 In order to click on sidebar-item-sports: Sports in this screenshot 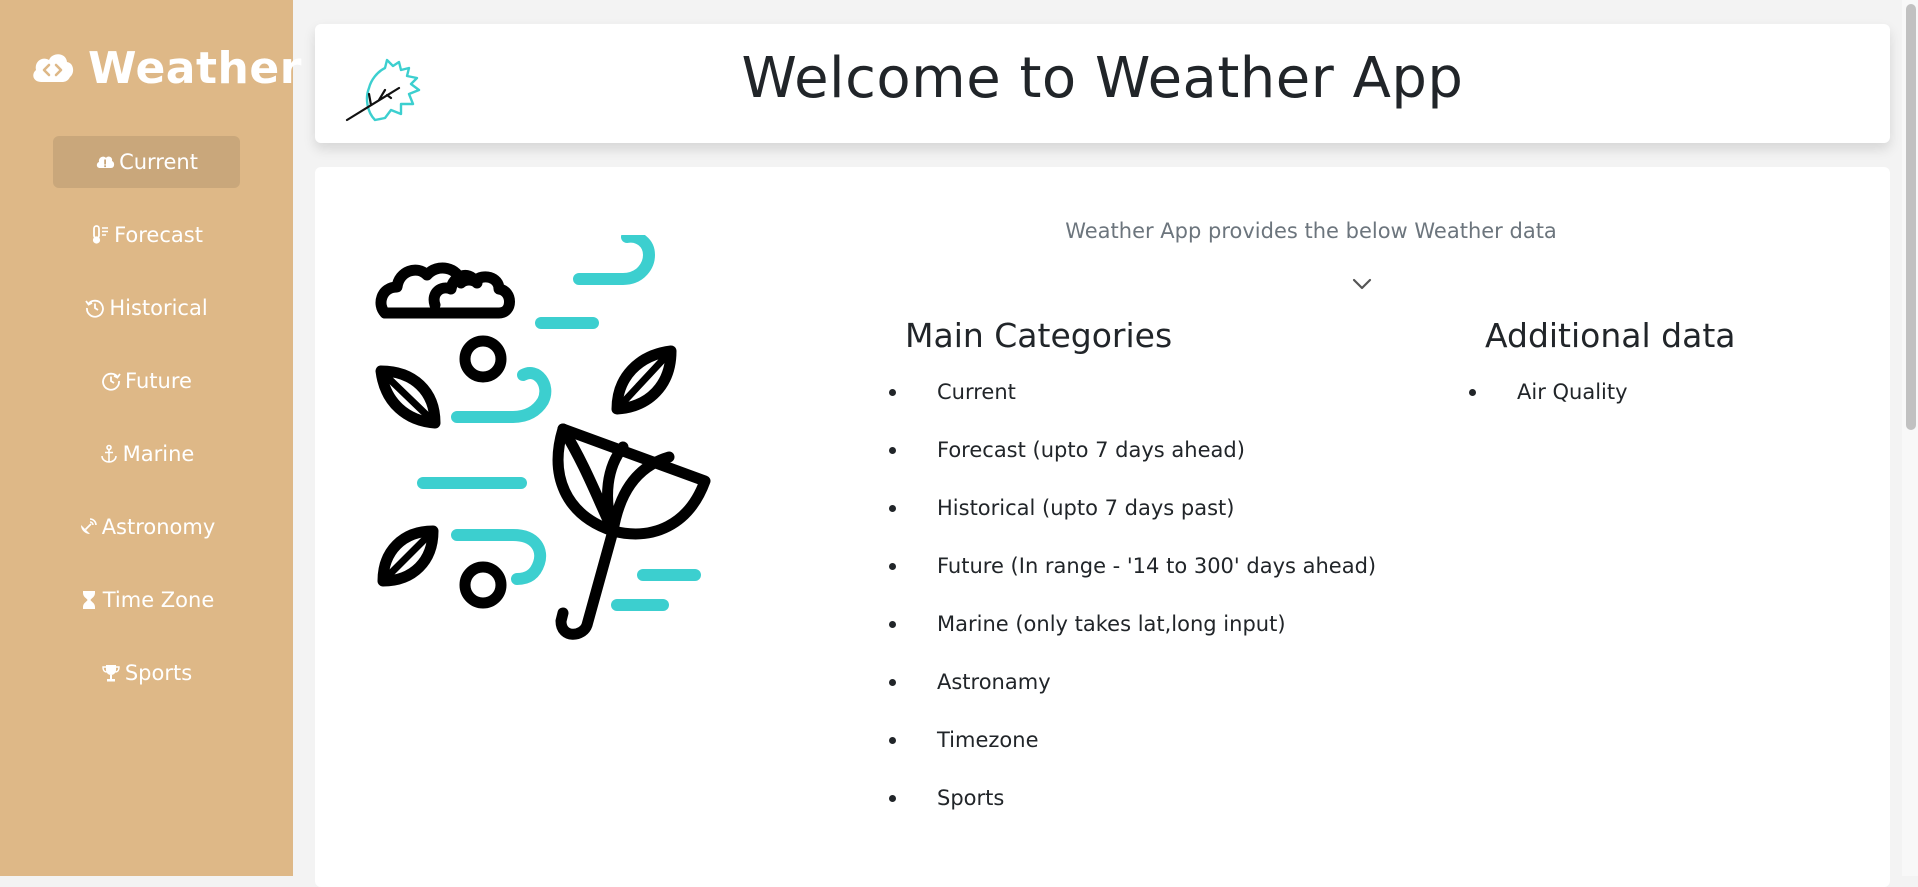, I will do `click(146, 673)`.